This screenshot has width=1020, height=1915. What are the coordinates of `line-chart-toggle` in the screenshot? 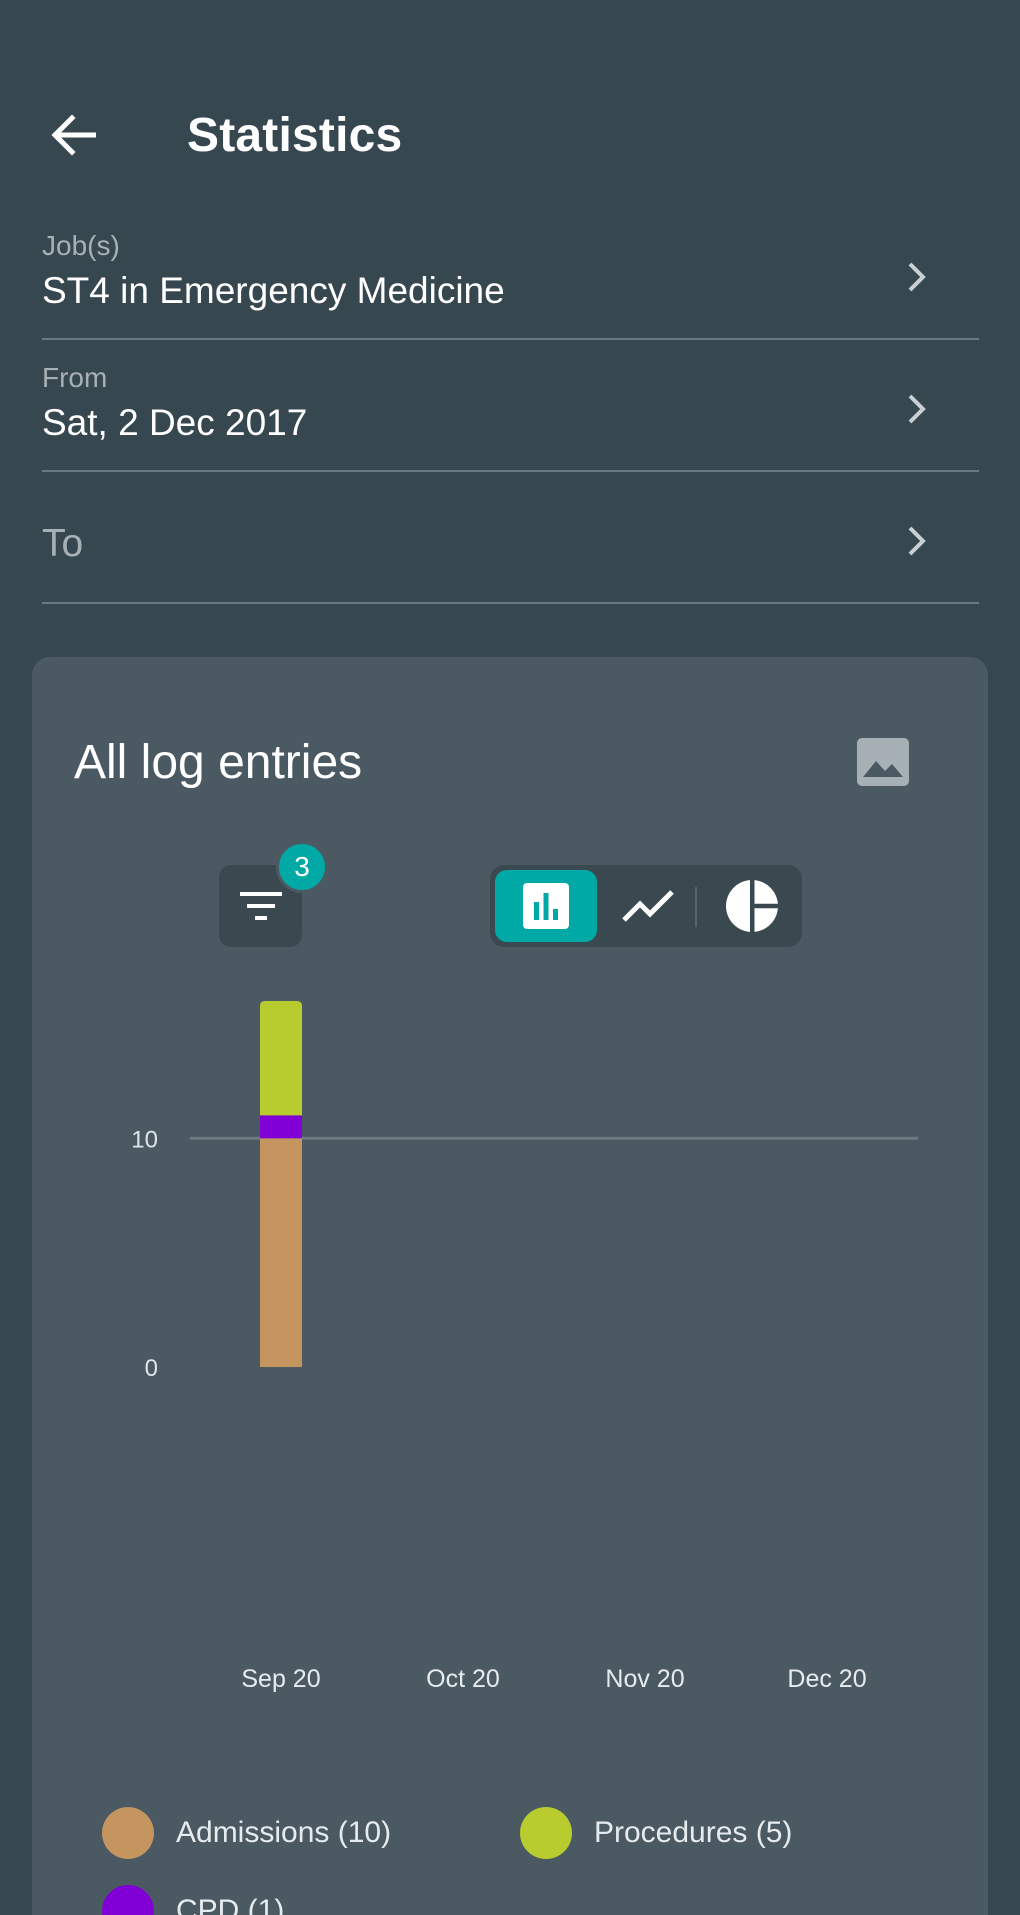 It's located at (648, 906).